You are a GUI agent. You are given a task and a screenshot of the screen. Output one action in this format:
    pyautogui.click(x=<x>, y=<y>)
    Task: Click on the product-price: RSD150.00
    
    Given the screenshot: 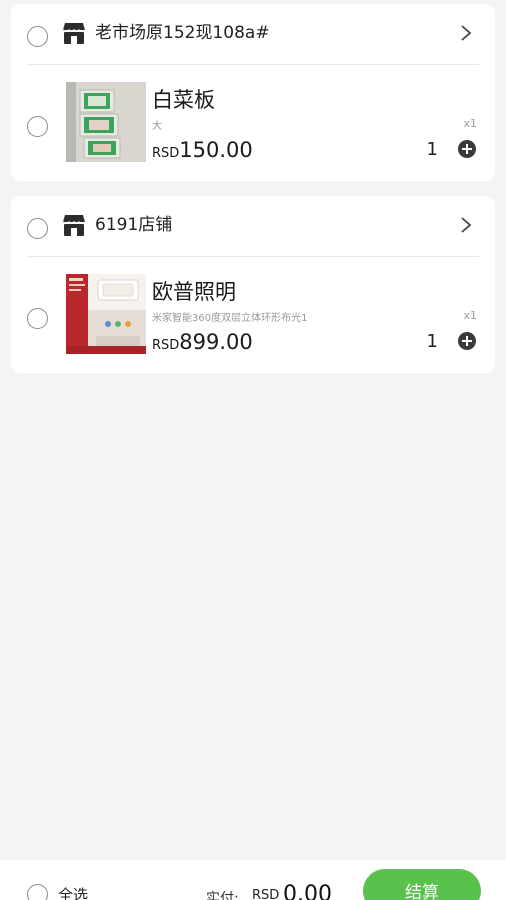 What is the action you would take?
    pyautogui.click(x=202, y=150)
    